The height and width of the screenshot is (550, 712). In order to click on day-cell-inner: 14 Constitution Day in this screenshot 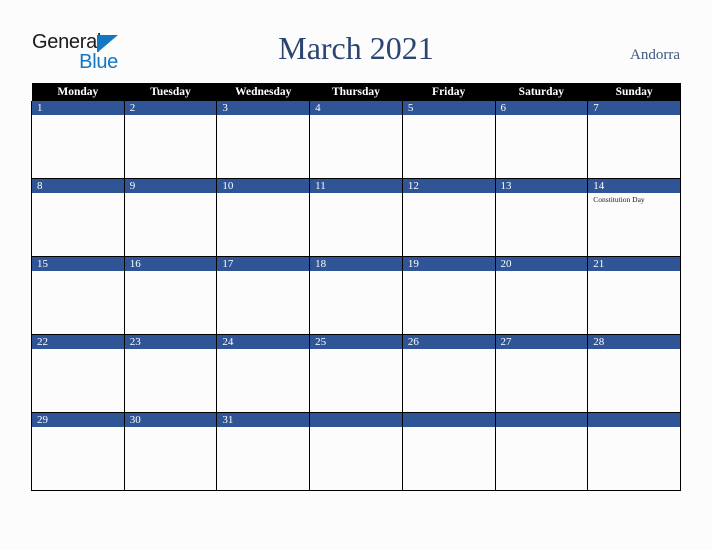, I will do `click(634, 217)`.